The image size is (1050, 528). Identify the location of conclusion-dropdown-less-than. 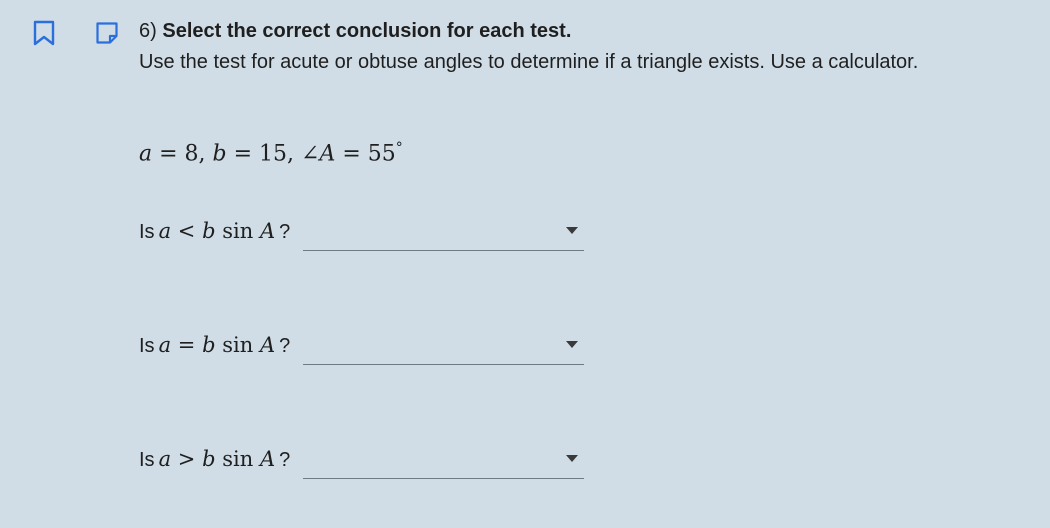
(443, 231).